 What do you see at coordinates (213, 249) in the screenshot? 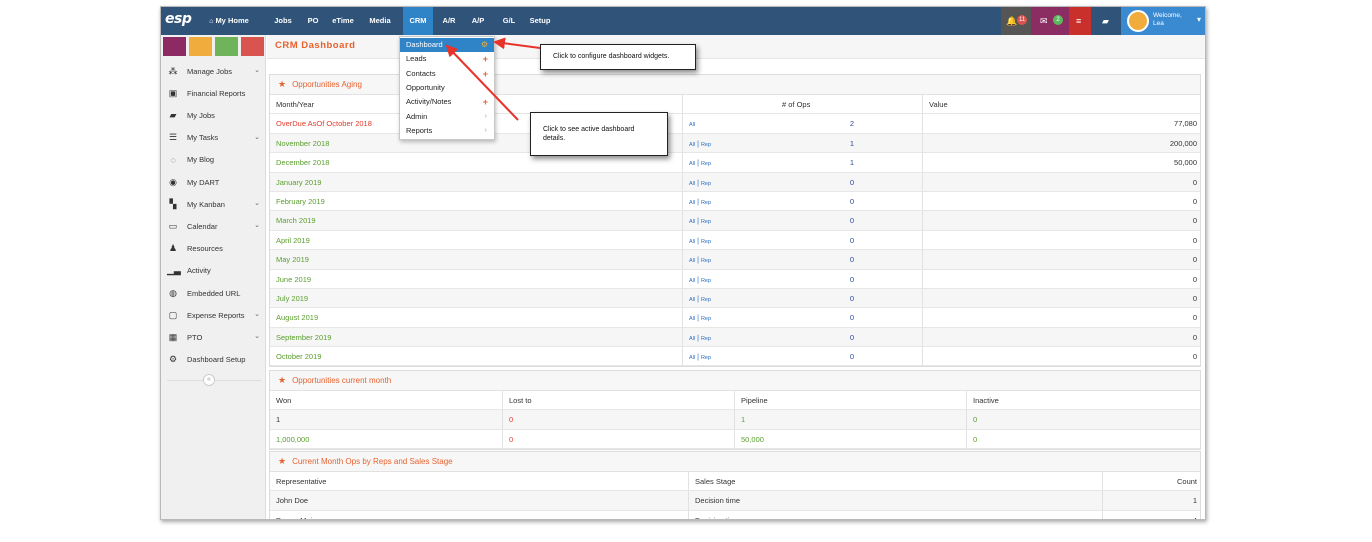
I see `sidebar-item-resources: ♟ Resources` at bounding box center [213, 249].